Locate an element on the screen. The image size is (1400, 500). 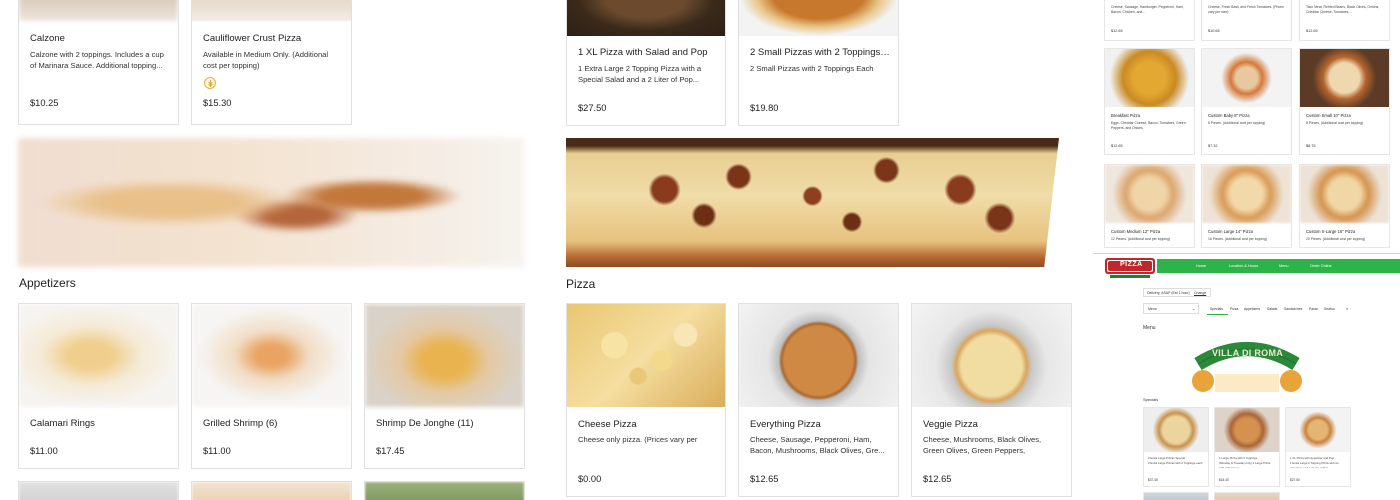
brand-text: VILLA DI ROMA is located at coordinates (1248, 353).